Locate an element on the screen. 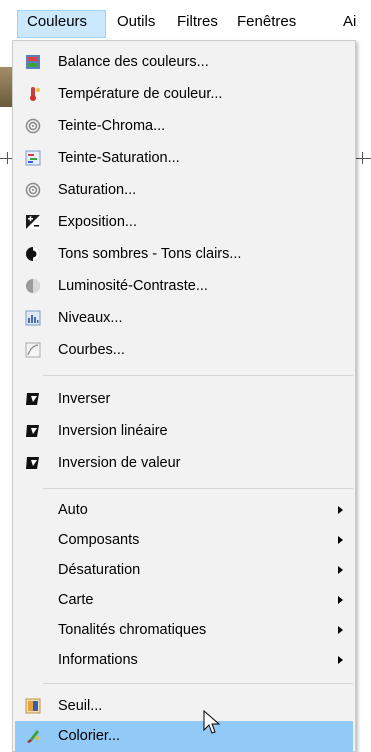 Image resolution: width=371 pixels, height=752 pixels. menu-item-label: Composants is located at coordinates (99, 540).